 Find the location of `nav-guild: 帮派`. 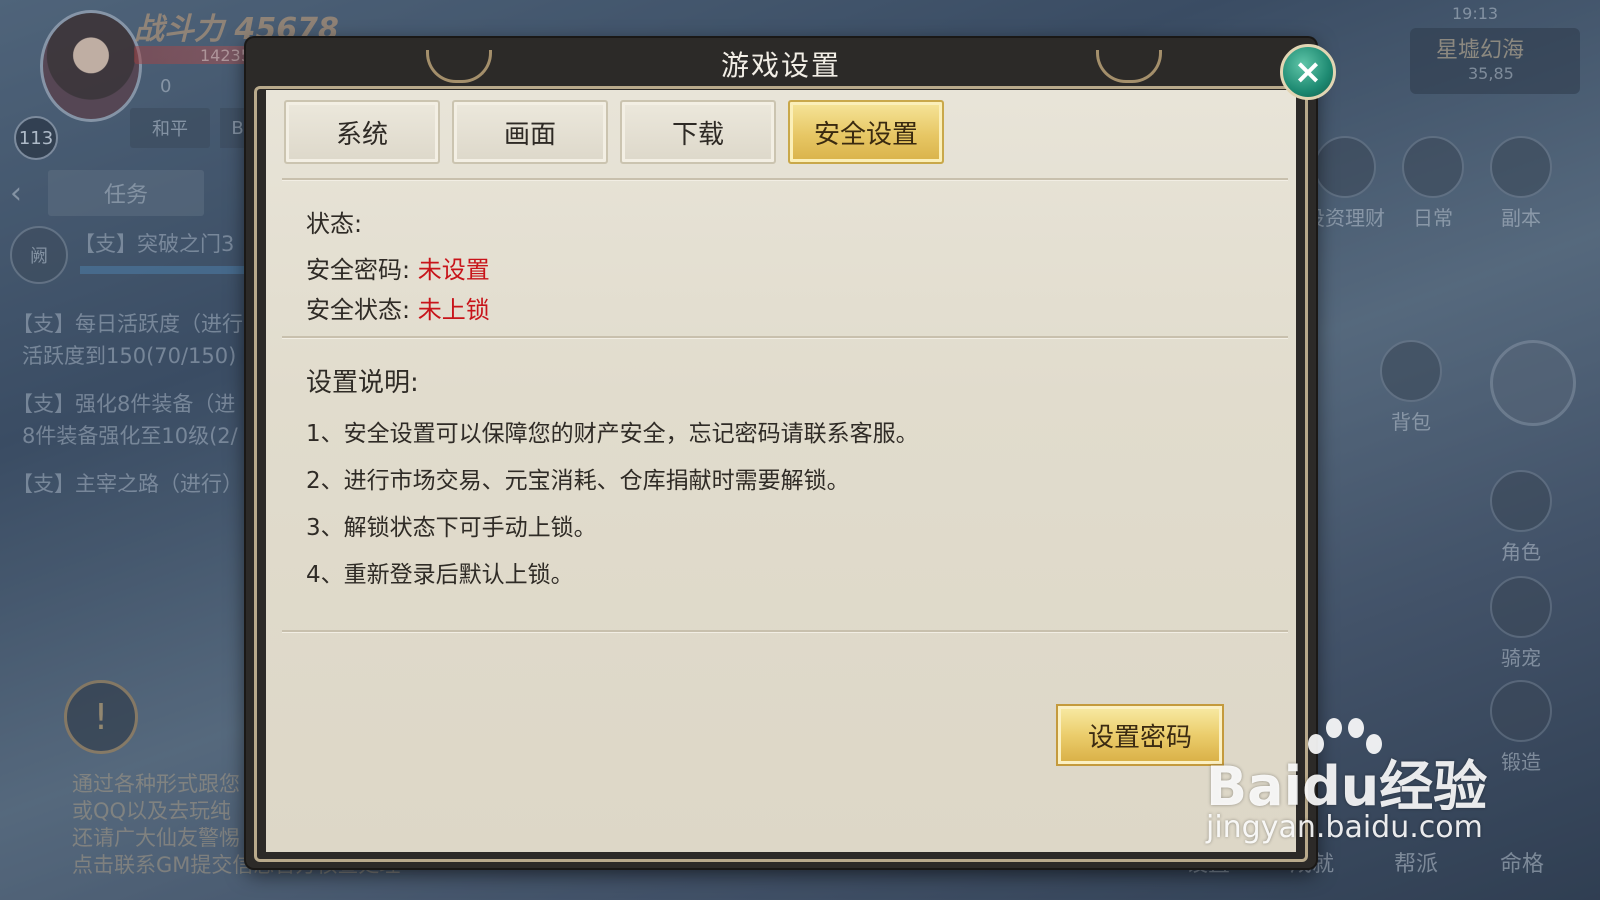

nav-guild: 帮派 is located at coordinates (1416, 862).